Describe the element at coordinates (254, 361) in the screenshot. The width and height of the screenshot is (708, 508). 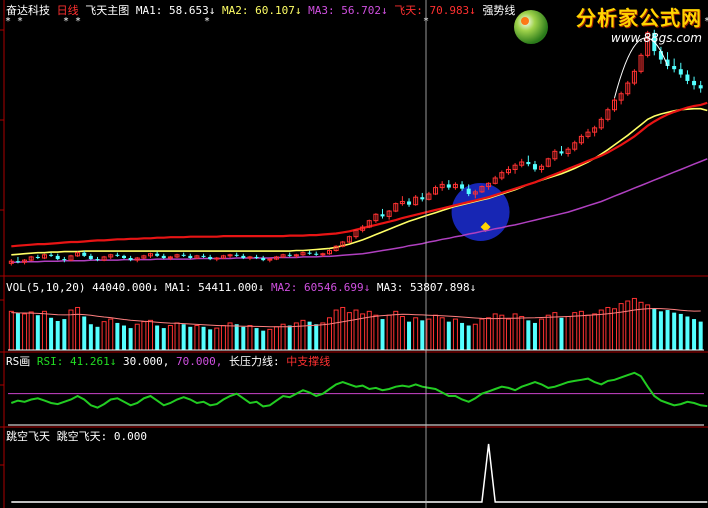
I see `pressure-line-label: 长压力线:` at that location.